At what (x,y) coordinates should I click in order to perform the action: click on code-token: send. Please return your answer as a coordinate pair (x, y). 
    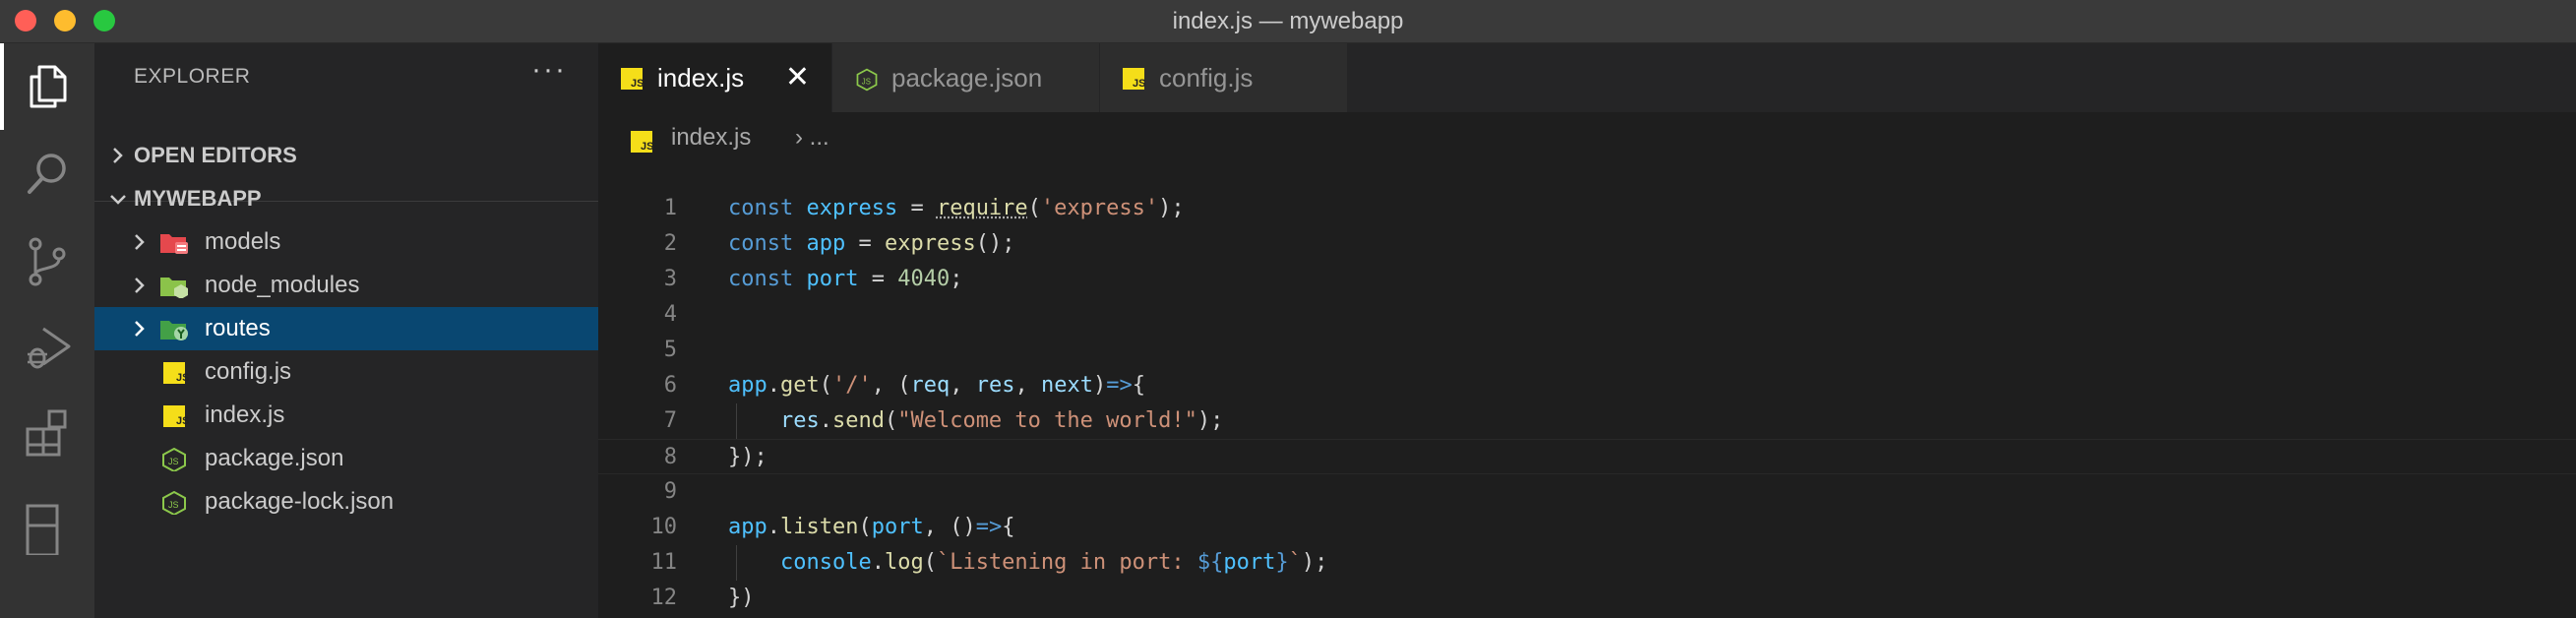
    Looking at the image, I should click on (858, 420).